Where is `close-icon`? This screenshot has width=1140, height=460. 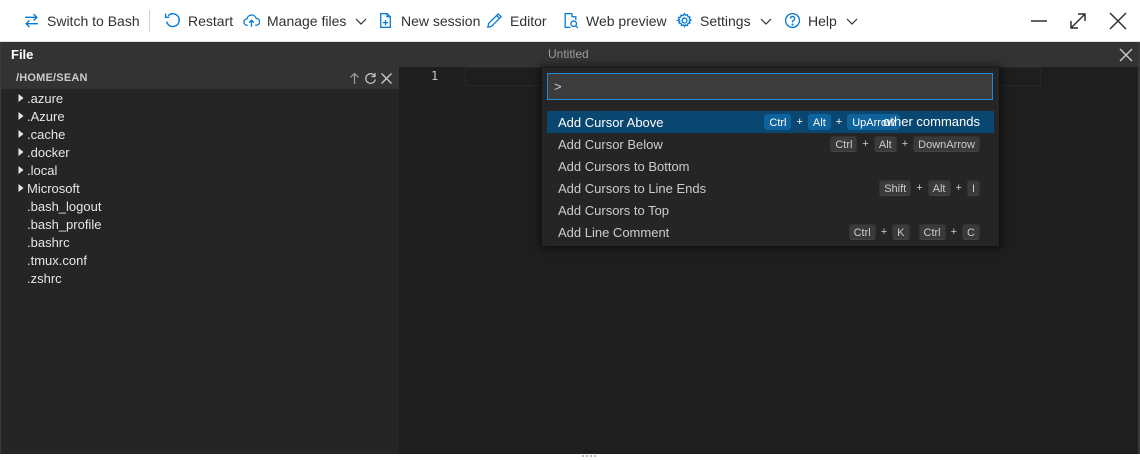 close-icon is located at coordinates (1118, 21).